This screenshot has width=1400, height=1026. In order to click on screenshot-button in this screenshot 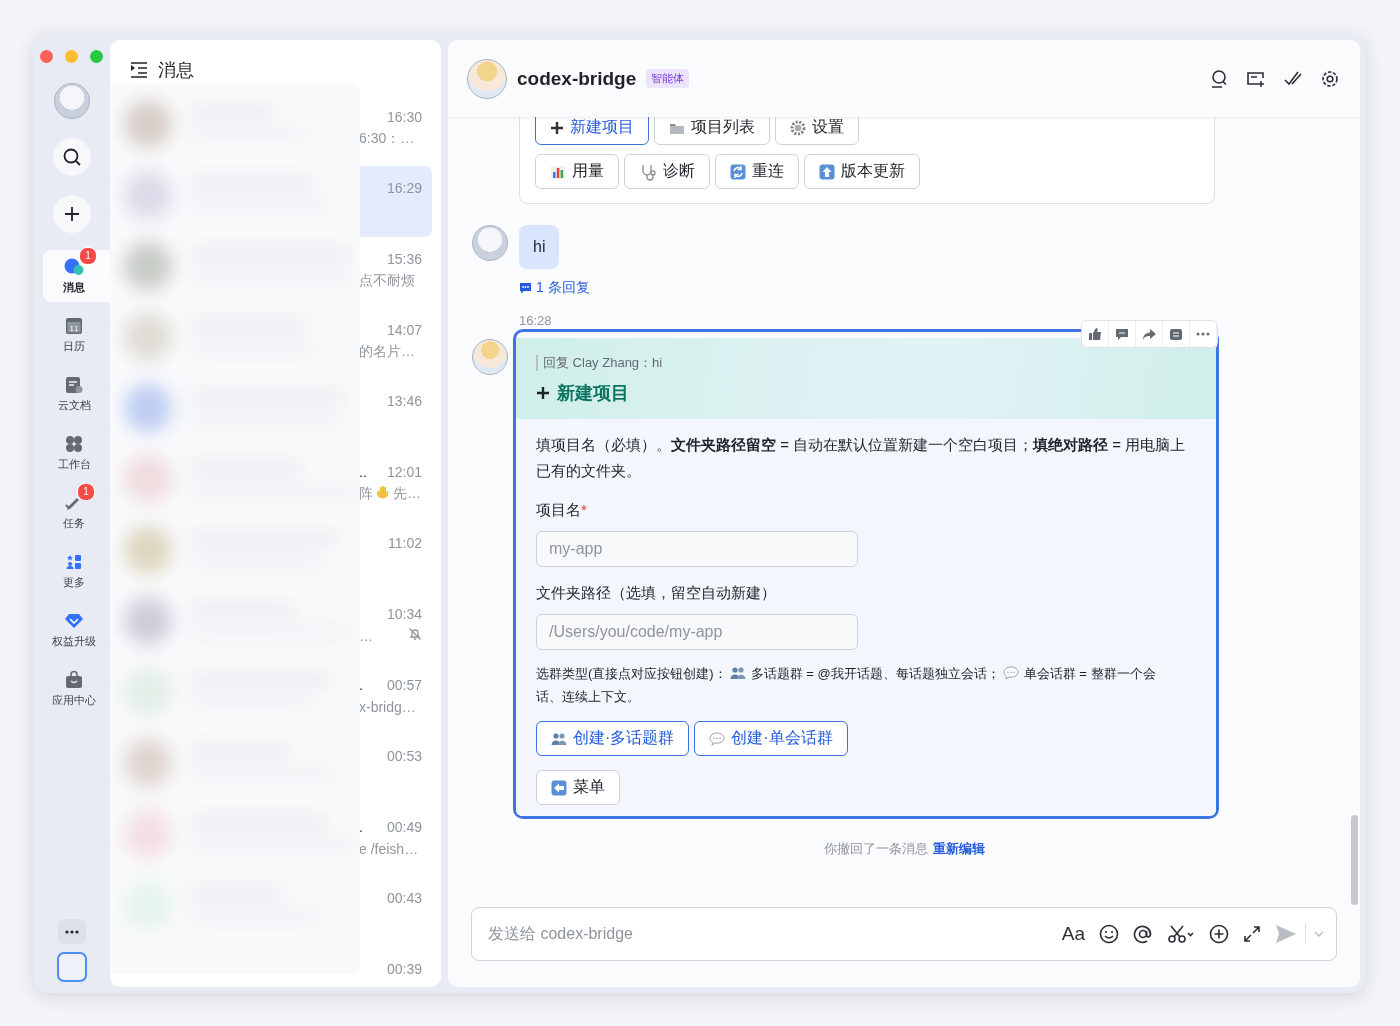, I will do `click(1181, 934)`.